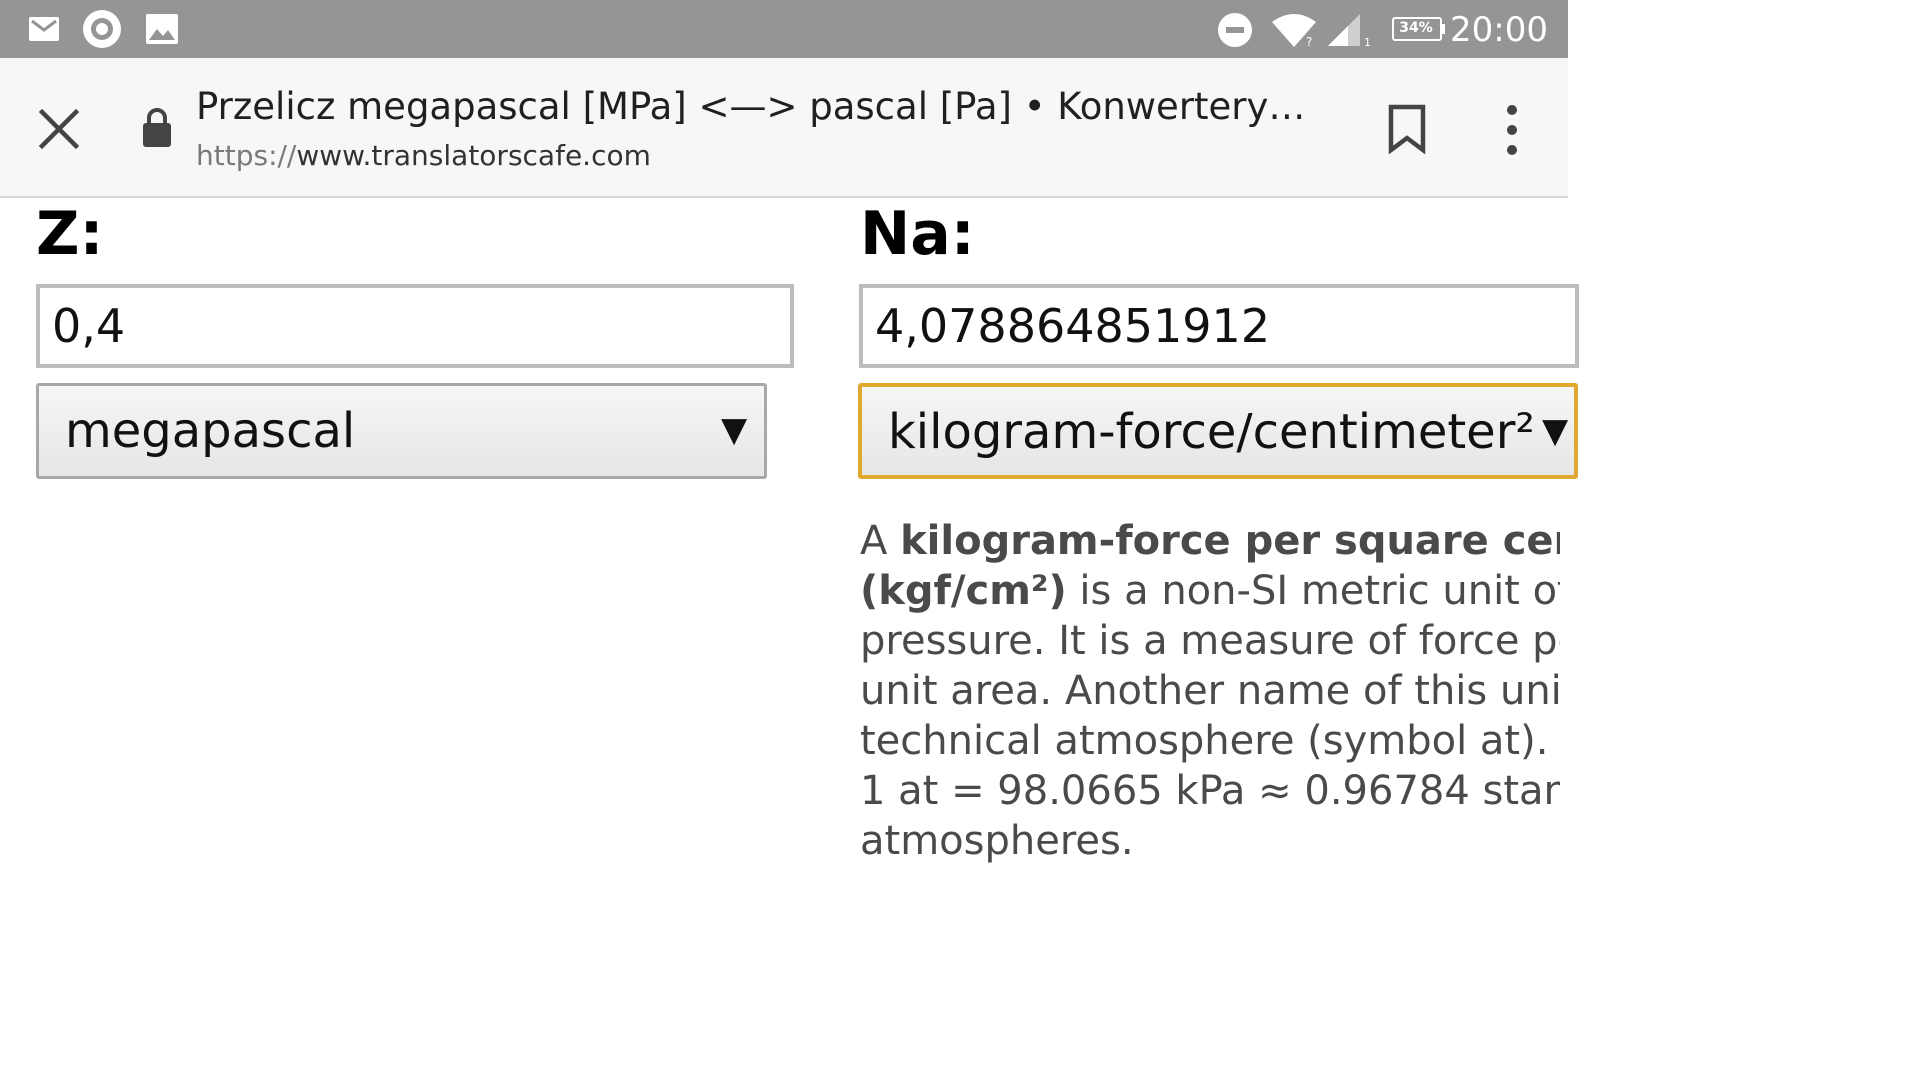 Image resolution: width=1920 pixels, height=1080 pixels. Describe the element at coordinates (963, 591) in the screenshot. I see `unit-symbol: (kgf/cm²)` at that location.